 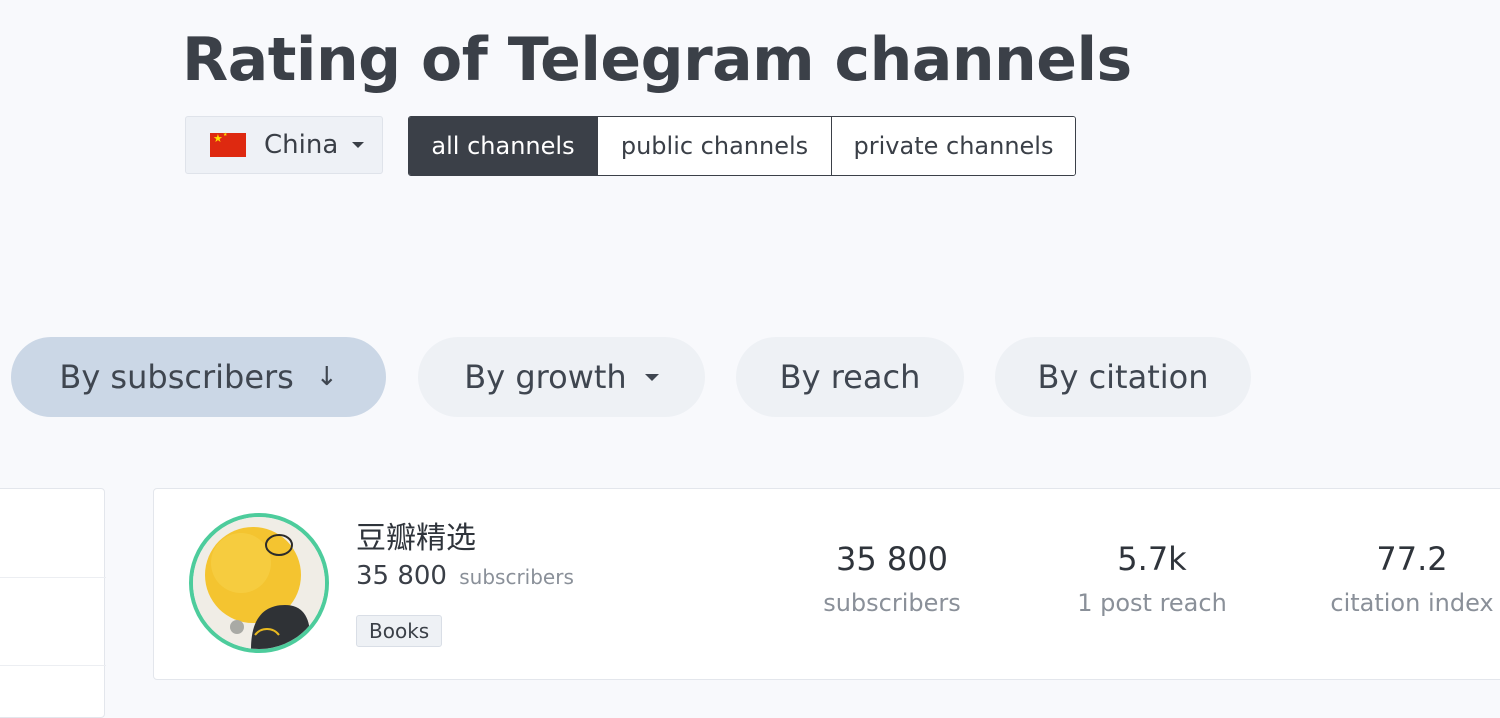 I want to click on sort-label: By citation, so click(x=1123, y=377).